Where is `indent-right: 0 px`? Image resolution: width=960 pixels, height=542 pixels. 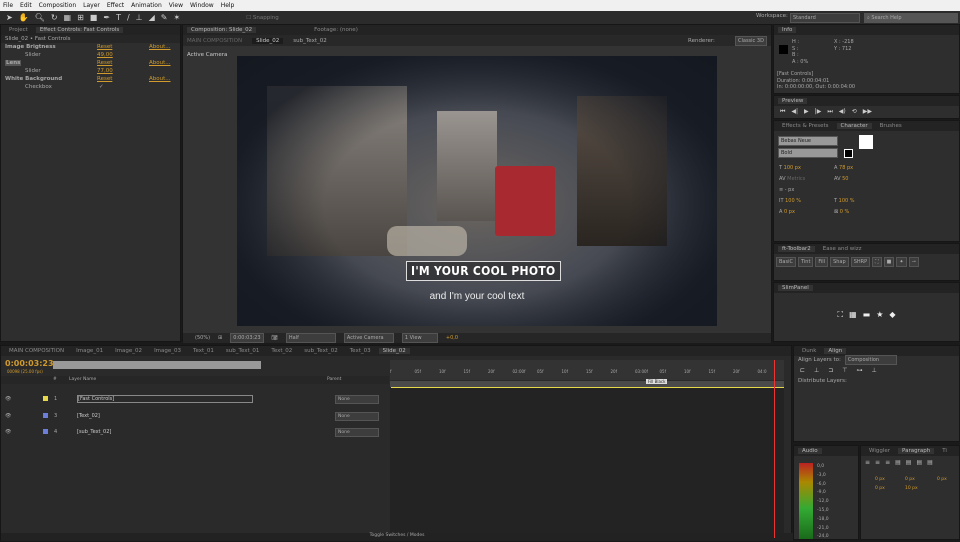 indent-right: 0 px is located at coordinates (942, 479).